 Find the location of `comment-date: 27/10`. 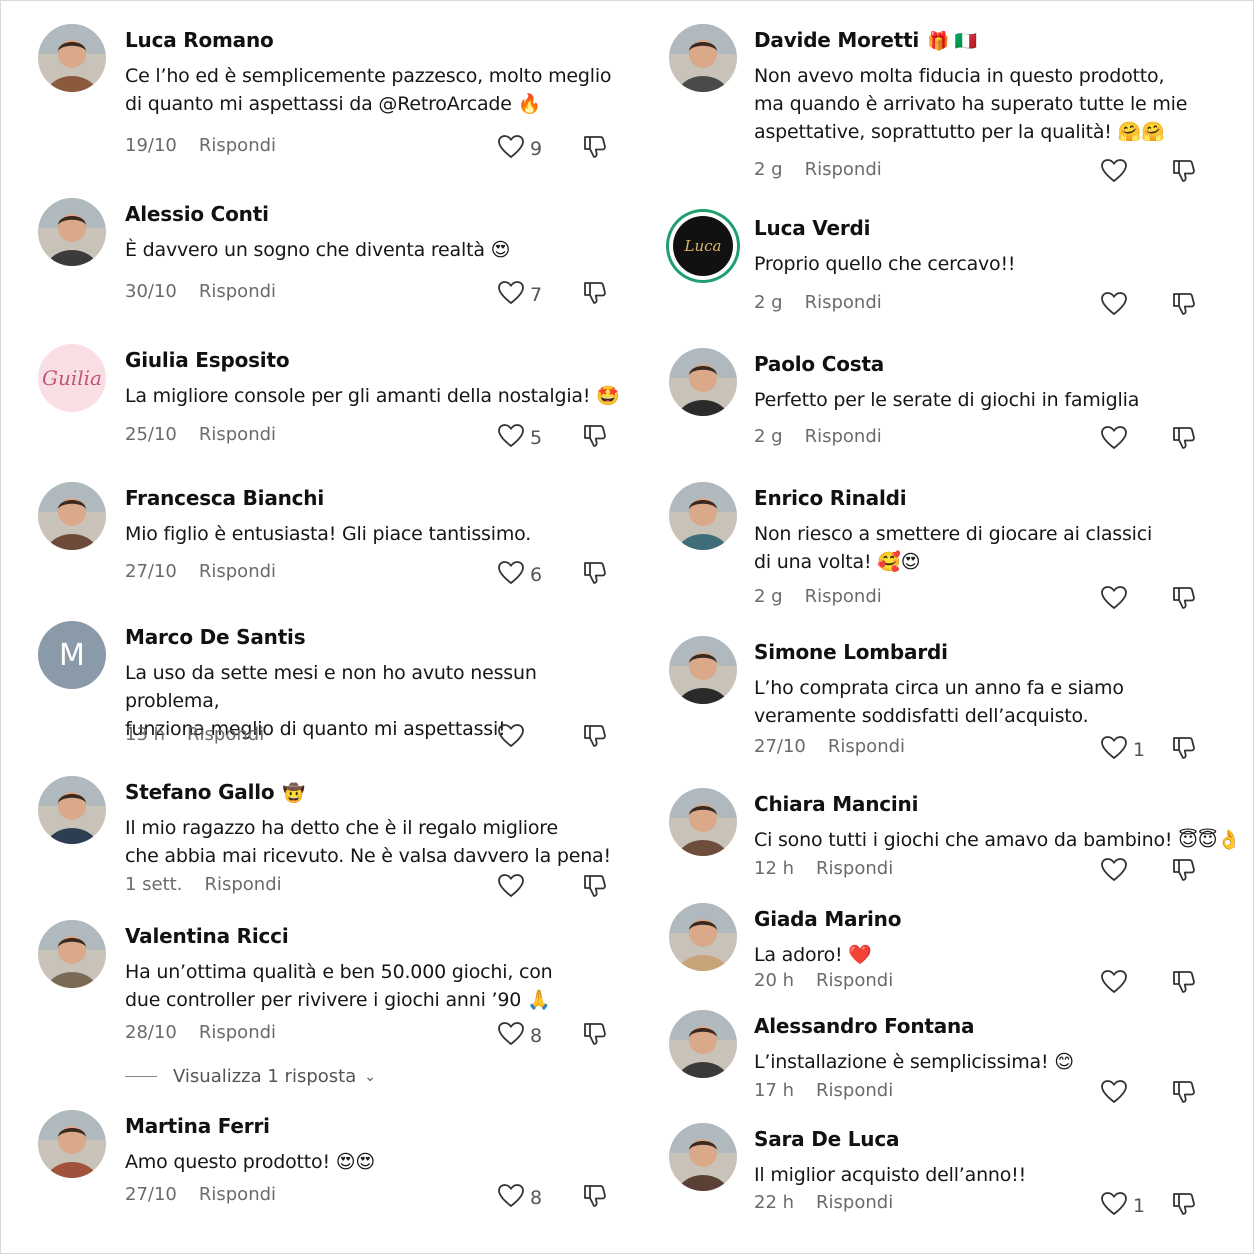

comment-date: 27/10 is located at coordinates (780, 746).